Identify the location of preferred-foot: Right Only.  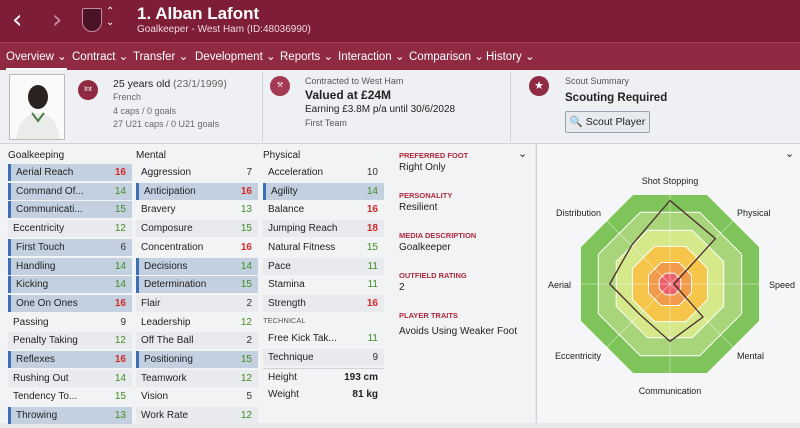
(422, 167).